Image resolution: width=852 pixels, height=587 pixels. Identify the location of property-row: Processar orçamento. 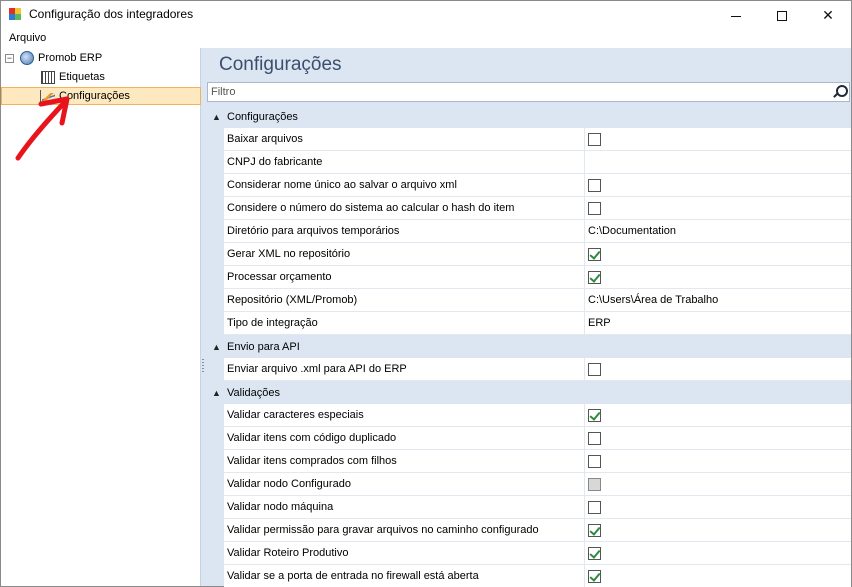
(537, 277).